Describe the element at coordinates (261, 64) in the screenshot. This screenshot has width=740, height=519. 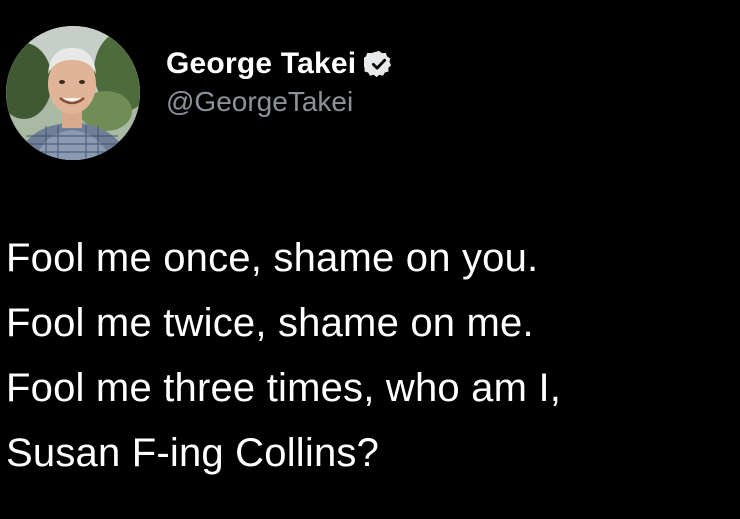
I see `display-name: George Takei` at that location.